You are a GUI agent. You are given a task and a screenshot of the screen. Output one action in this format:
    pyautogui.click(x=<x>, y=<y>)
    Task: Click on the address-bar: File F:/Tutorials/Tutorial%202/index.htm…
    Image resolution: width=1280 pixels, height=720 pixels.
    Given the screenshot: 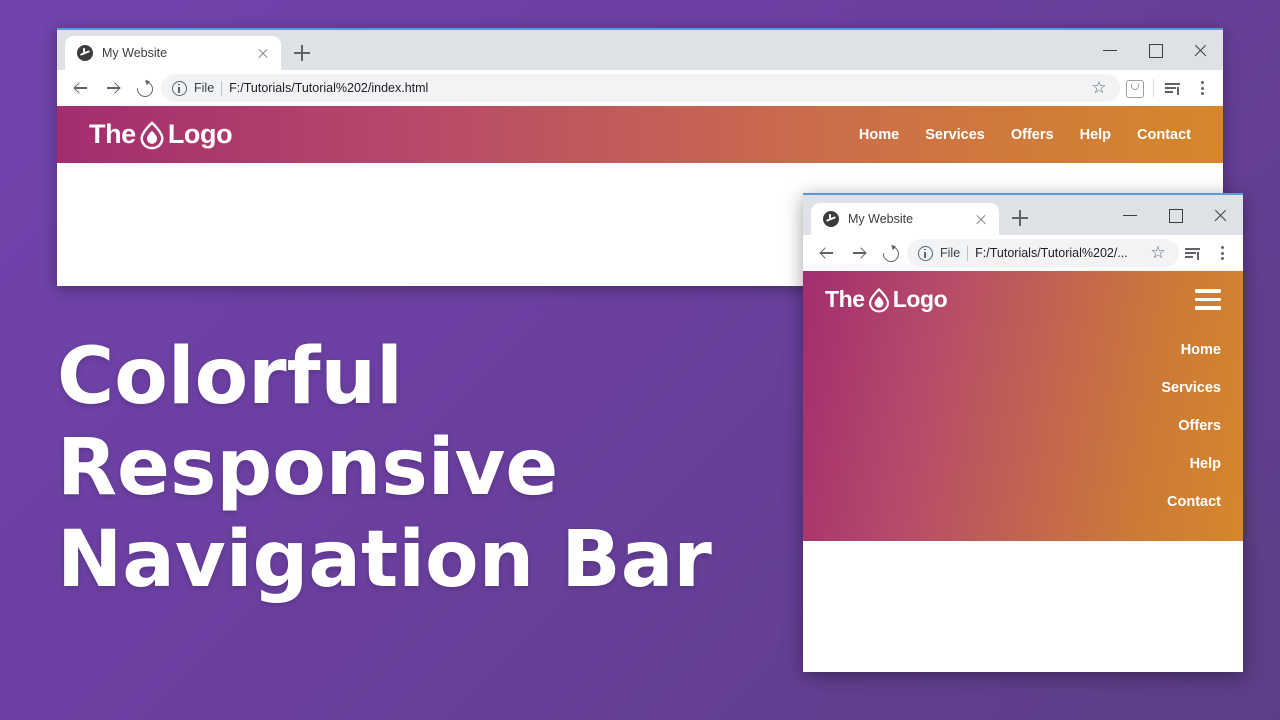 What is the action you would take?
    pyautogui.click(x=640, y=88)
    